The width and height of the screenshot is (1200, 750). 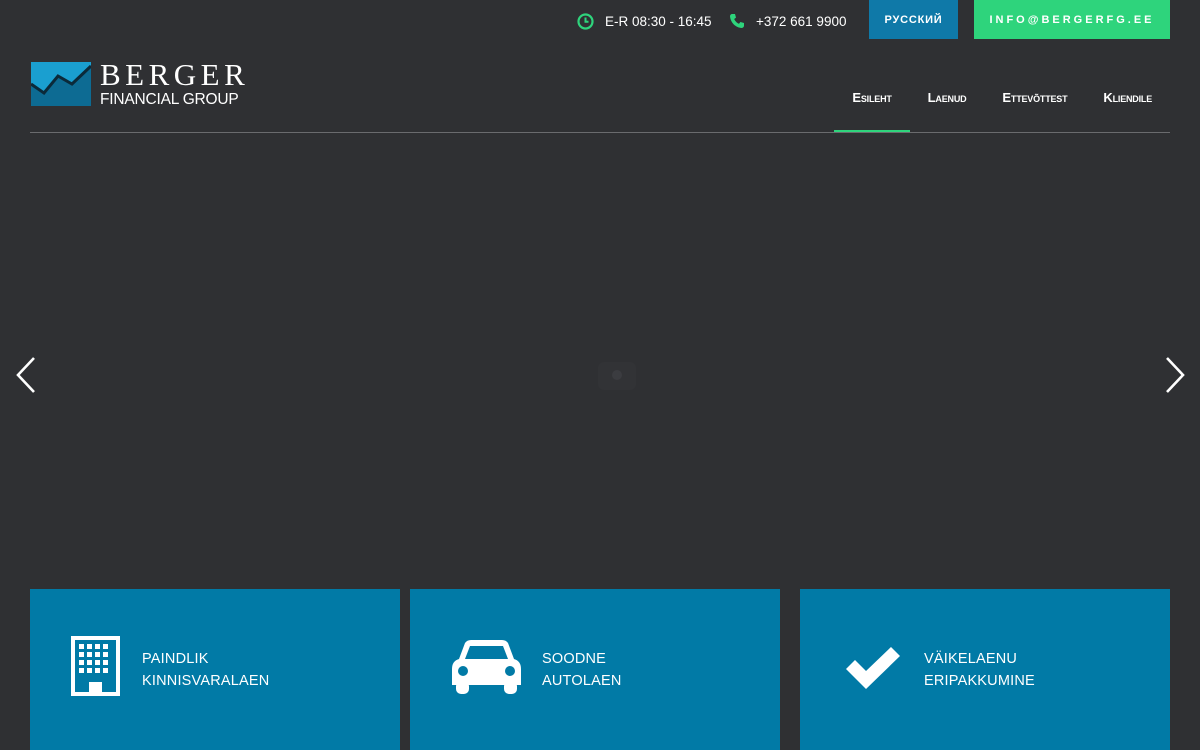 I want to click on opening-hours-text: E-R 08:30 - 16:45, so click(x=658, y=21).